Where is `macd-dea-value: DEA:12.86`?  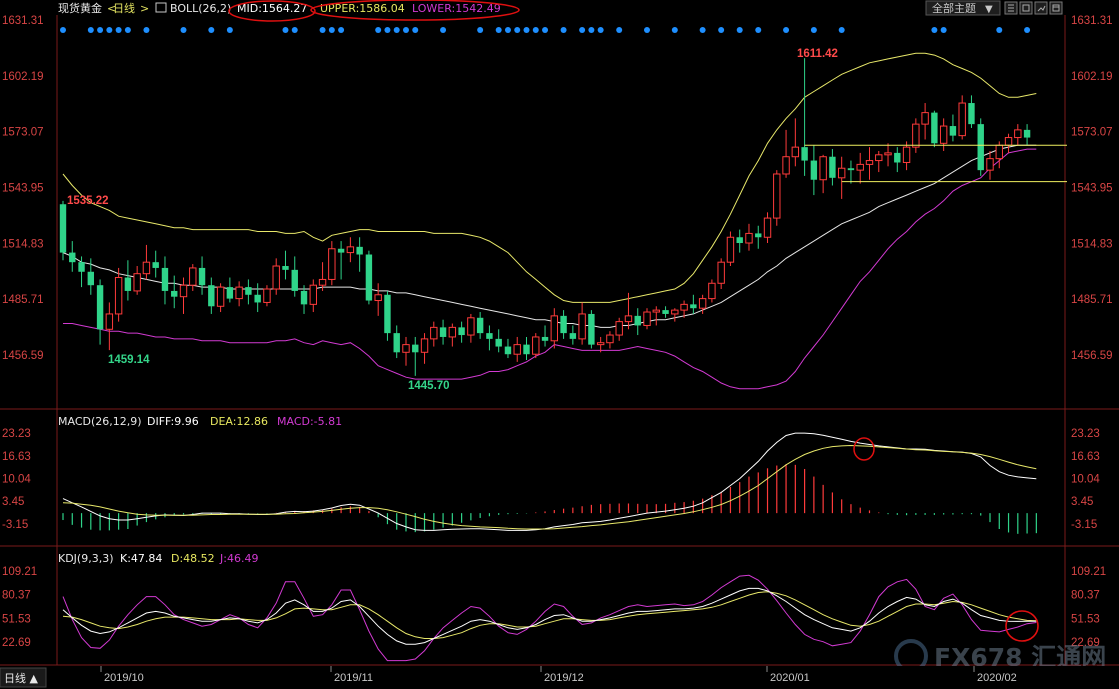
macd-dea-value: DEA:12.86 is located at coordinates (239, 421).